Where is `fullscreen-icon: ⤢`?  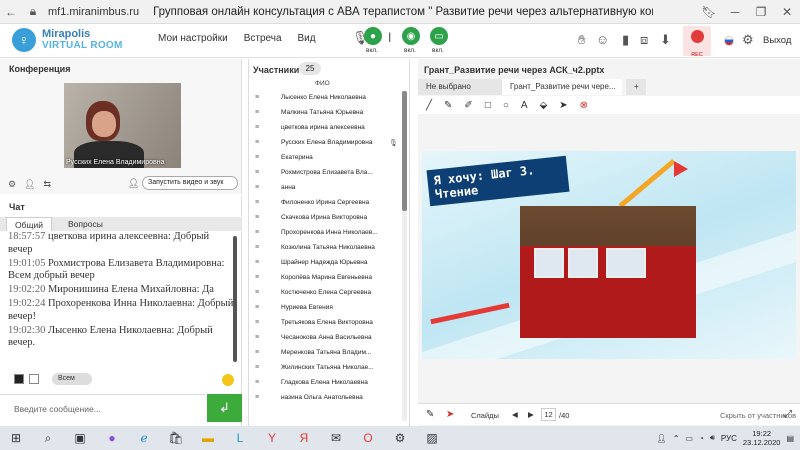 fullscreen-icon: ⤢ is located at coordinates (788, 414).